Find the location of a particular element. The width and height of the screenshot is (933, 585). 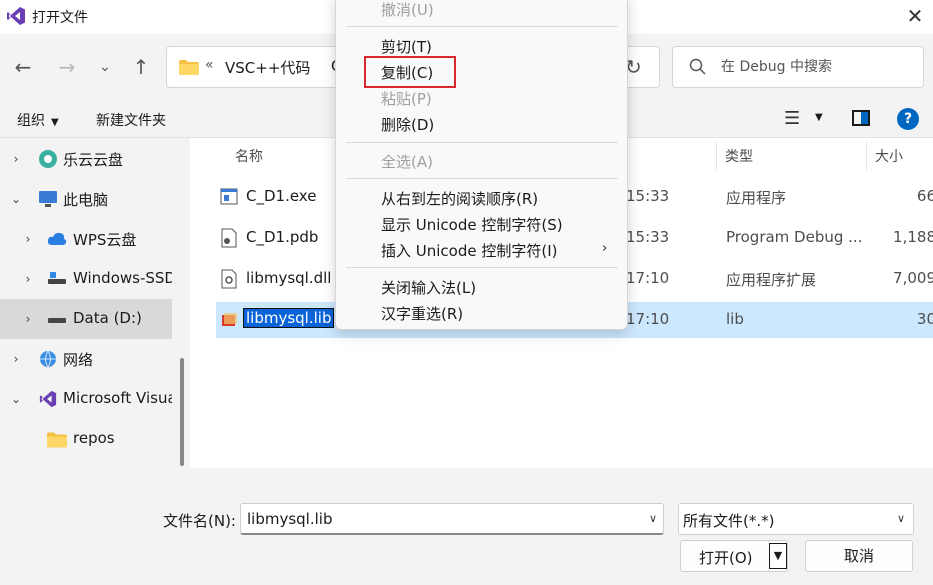

up-arrow-icon: ↑ is located at coordinates (141, 67).